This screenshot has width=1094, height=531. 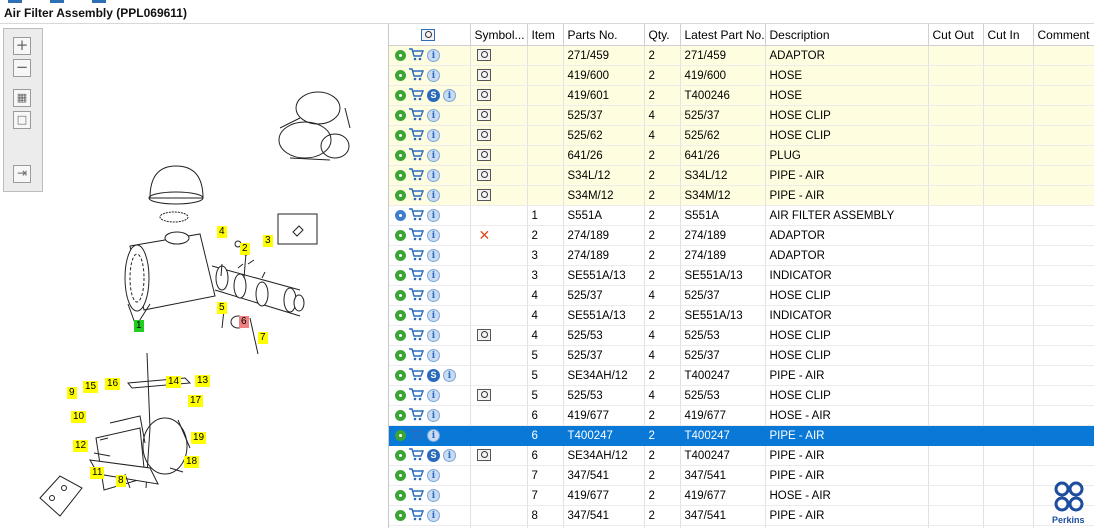 I want to click on column-header-latest-part-no: Latest Part No., so click(x=723, y=35).